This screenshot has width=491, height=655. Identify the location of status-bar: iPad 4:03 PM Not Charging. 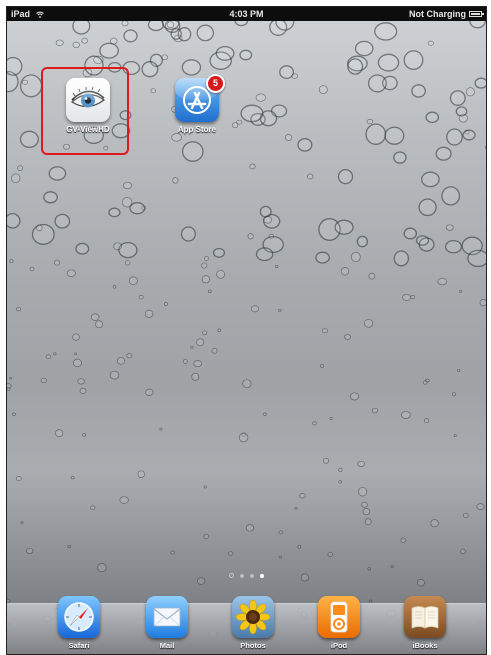
(246, 14).